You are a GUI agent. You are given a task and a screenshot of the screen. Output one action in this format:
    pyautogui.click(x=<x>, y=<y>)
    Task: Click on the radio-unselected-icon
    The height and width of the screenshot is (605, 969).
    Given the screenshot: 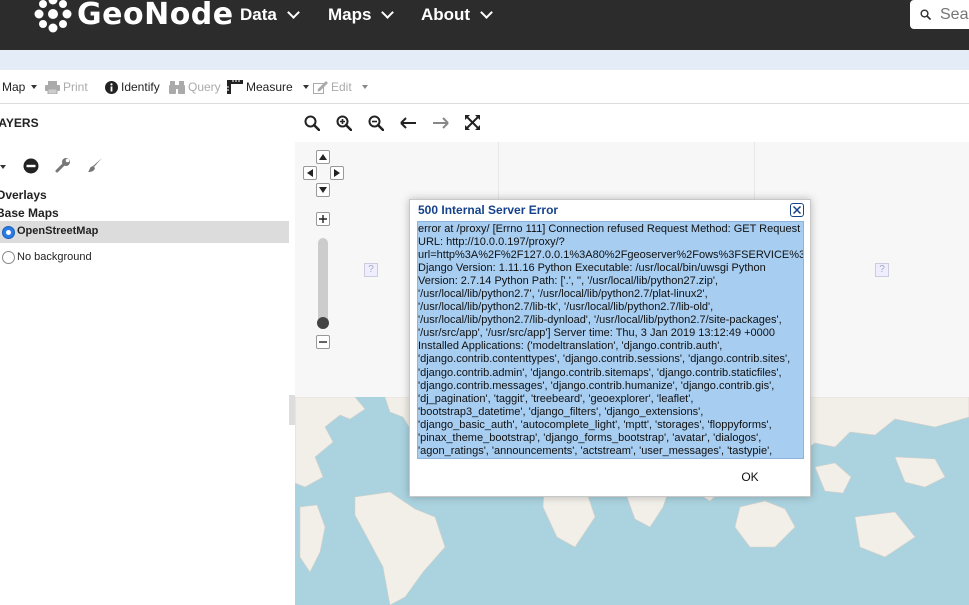 What is the action you would take?
    pyautogui.click(x=8, y=257)
    